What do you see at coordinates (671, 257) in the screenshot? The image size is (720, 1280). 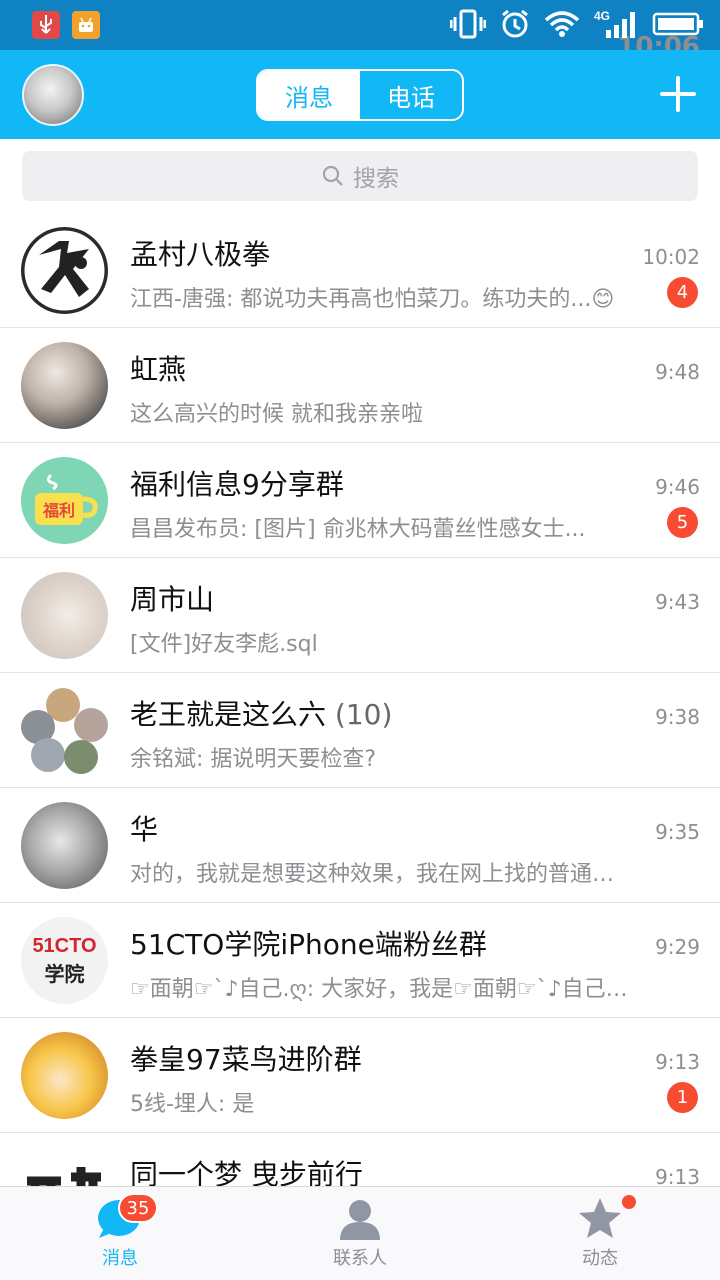 I see `conversation-time: 10:02` at bounding box center [671, 257].